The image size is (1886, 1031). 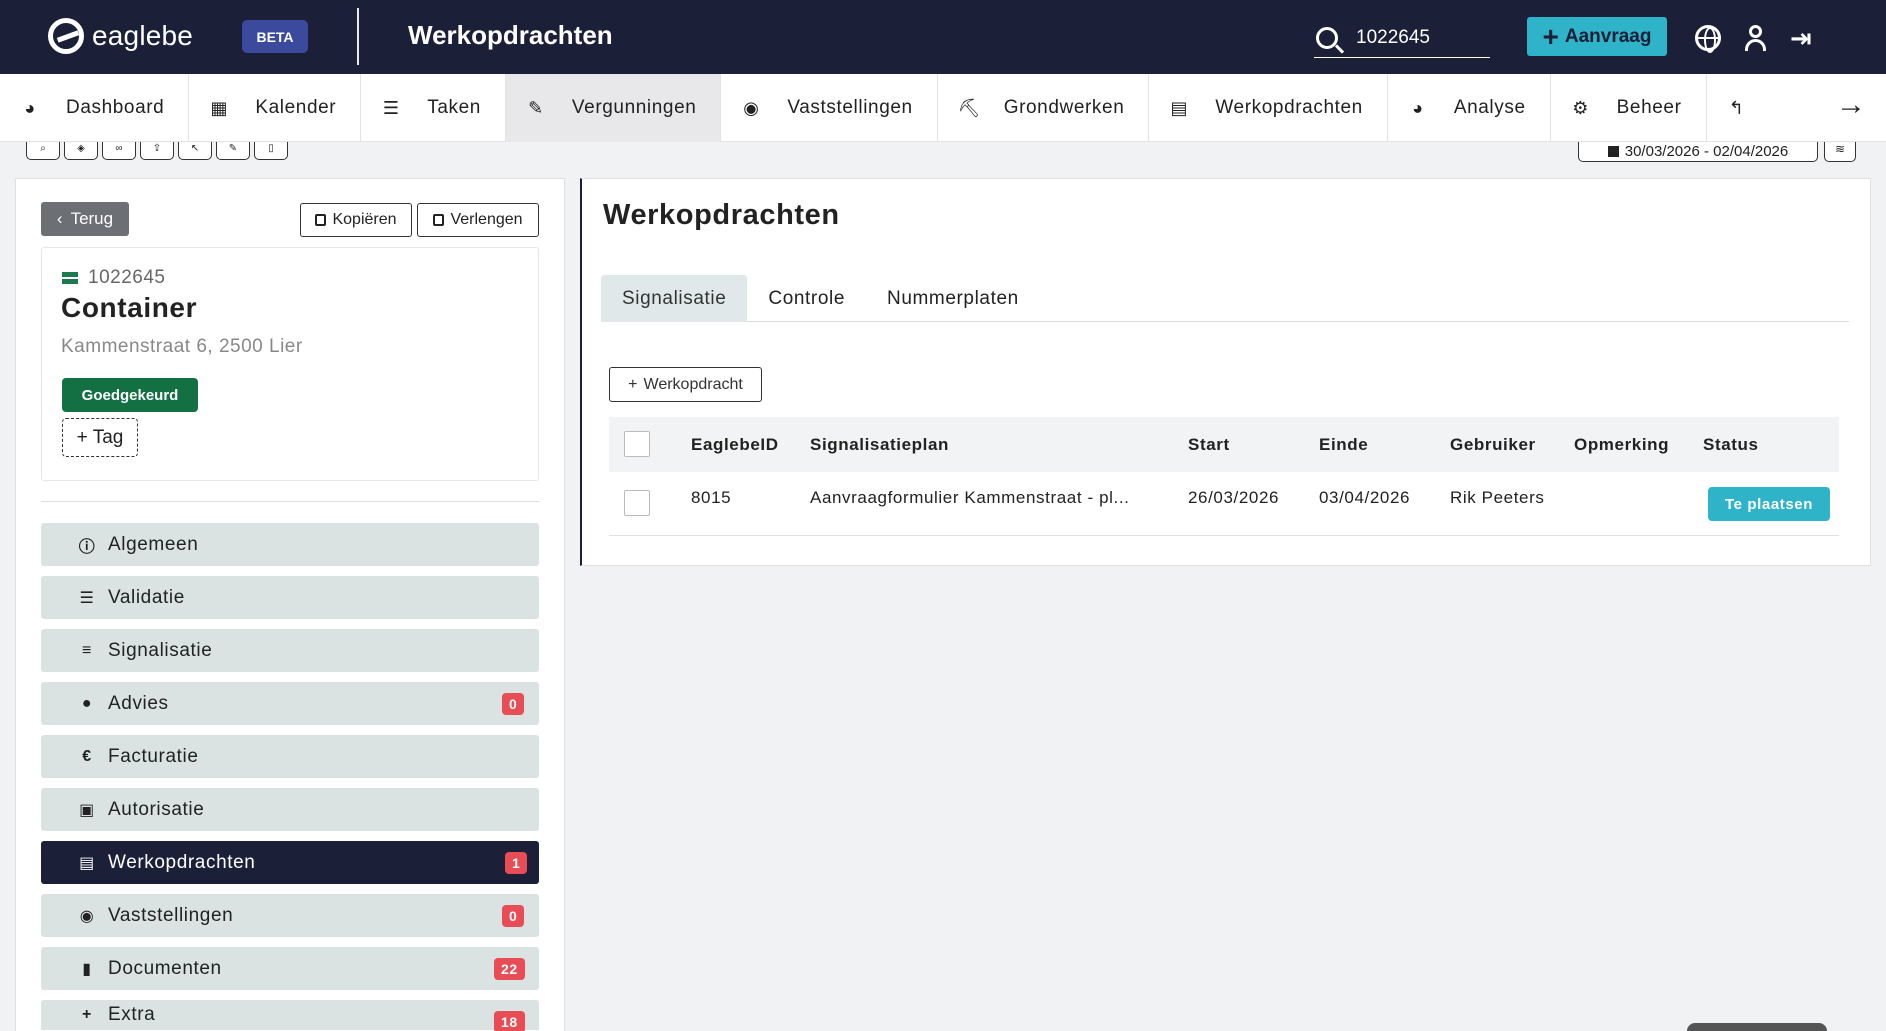 I want to click on row-checkbox, so click(x=637, y=503).